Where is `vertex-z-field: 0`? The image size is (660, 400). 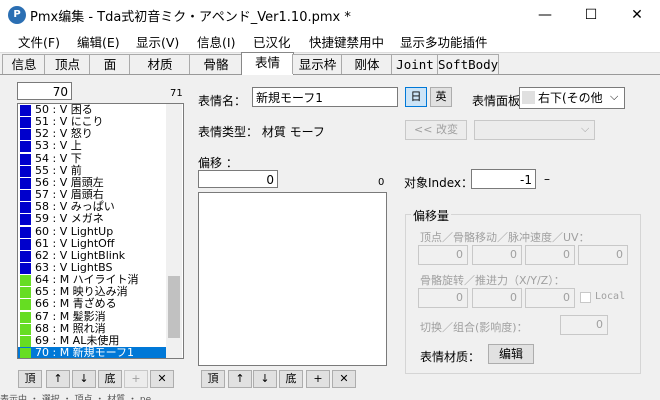
vertex-z-field: 0 is located at coordinates (550, 255).